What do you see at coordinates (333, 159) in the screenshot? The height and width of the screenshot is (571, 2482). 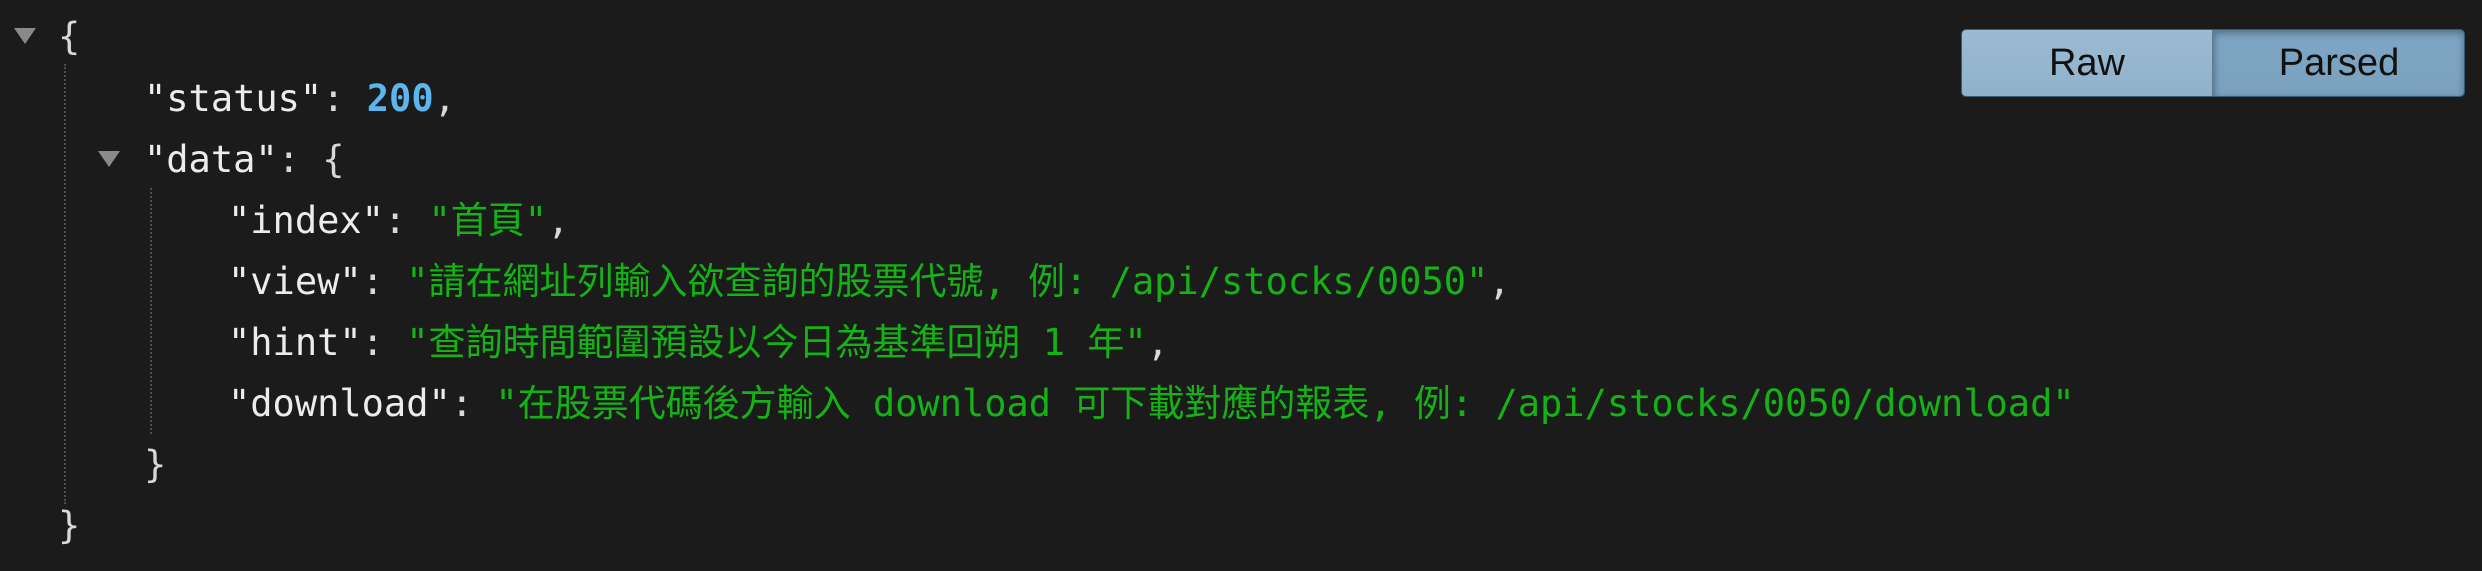 I see `data-open-brace: {` at bounding box center [333, 159].